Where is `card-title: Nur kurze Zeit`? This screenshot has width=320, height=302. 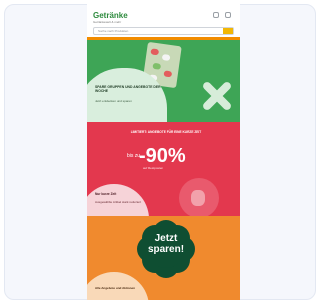
card-title: Nur kurze Zeit is located at coordinates (106, 194).